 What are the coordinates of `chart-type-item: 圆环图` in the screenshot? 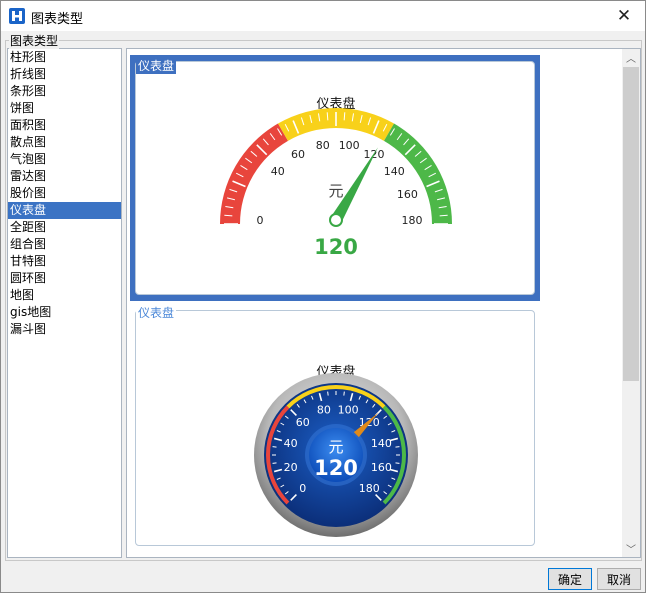 It's located at (64, 278).